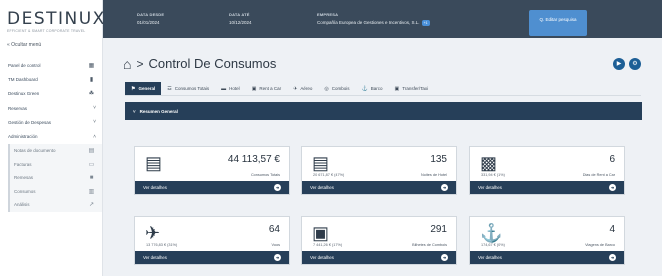 The image size is (662, 276). I want to click on tab-label: Hotel, so click(234, 88).